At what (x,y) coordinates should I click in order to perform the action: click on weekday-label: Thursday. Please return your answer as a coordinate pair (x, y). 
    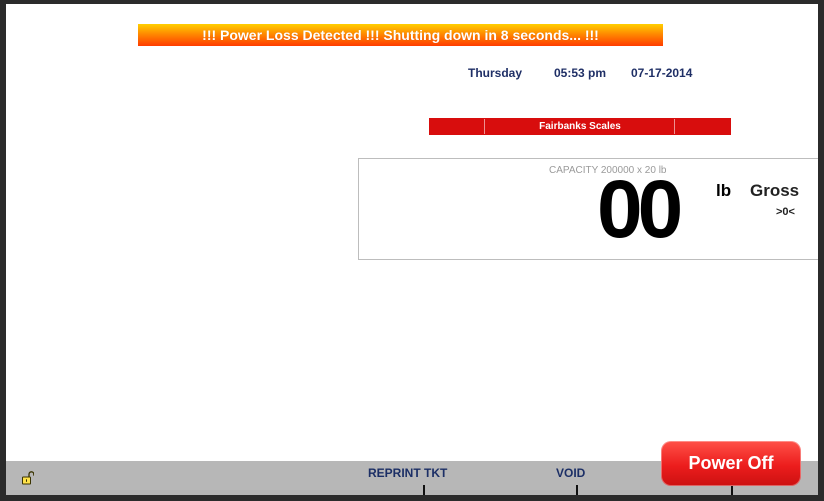
    Looking at the image, I should click on (495, 73).